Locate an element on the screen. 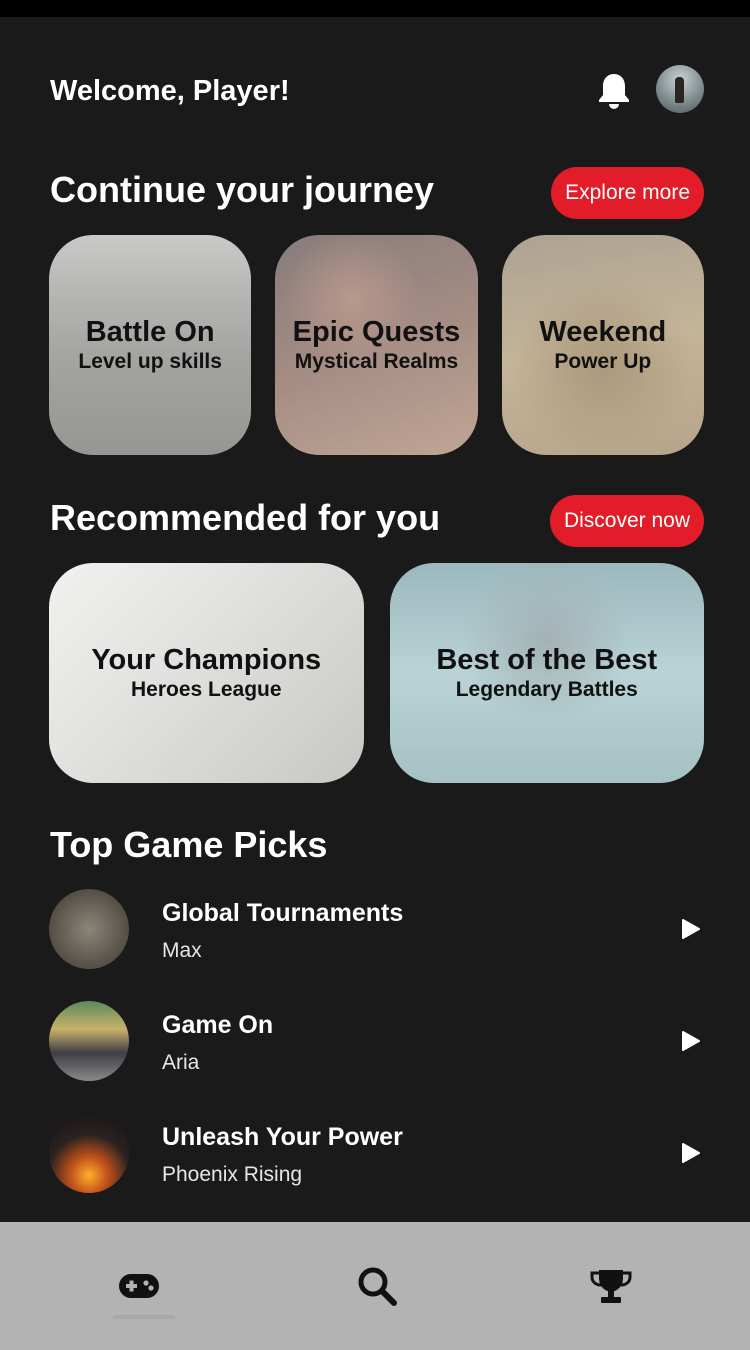  list-item: Game On Aria is located at coordinates (376, 1057).